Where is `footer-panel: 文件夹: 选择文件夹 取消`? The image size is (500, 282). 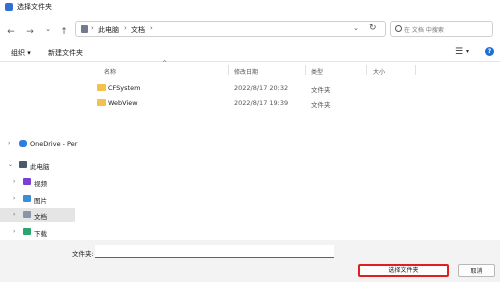
footer-panel: 文件夹: 选择文件夹 取消 is located at coordinates (250, 261).